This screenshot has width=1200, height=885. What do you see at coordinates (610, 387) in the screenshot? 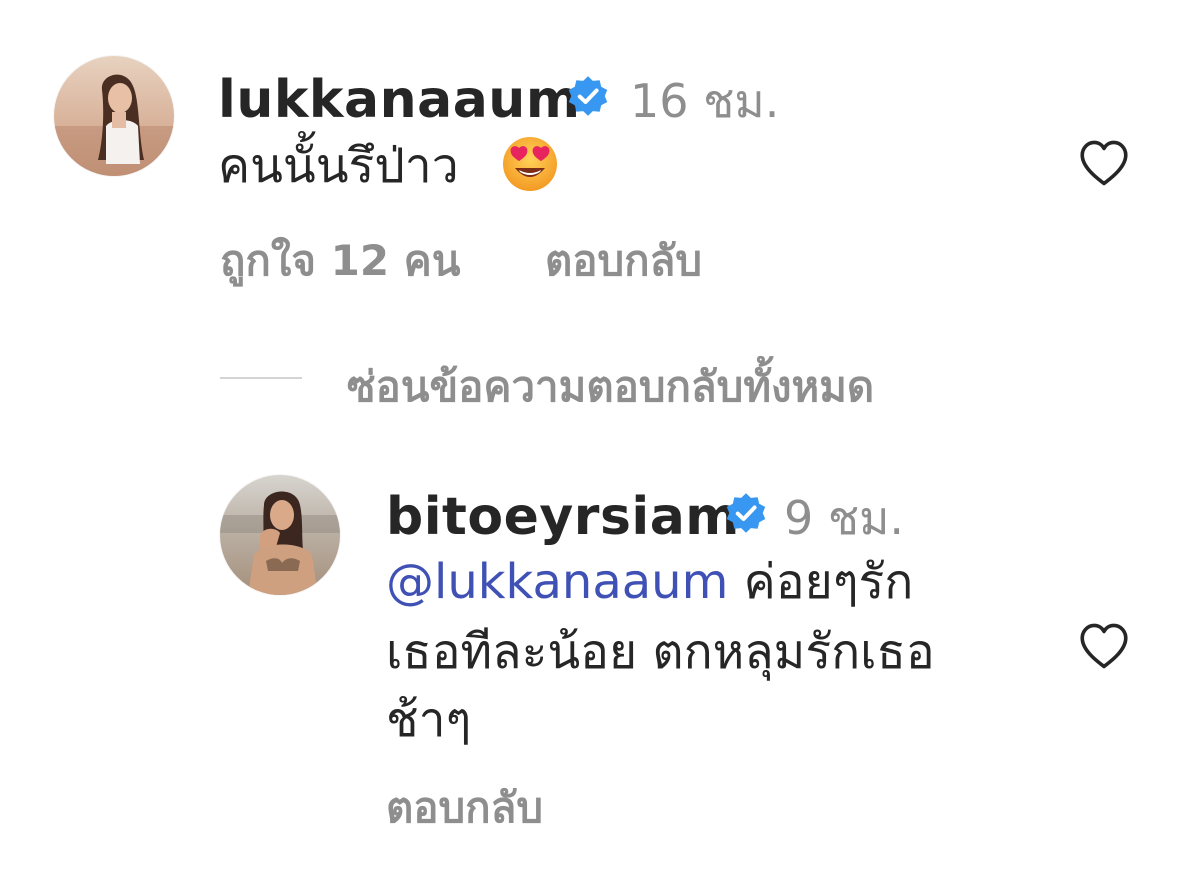
I see `hide-replies-button: ซ่อนข้อความตอบกลับทั้งหมด` at bounding box center [610, 387].